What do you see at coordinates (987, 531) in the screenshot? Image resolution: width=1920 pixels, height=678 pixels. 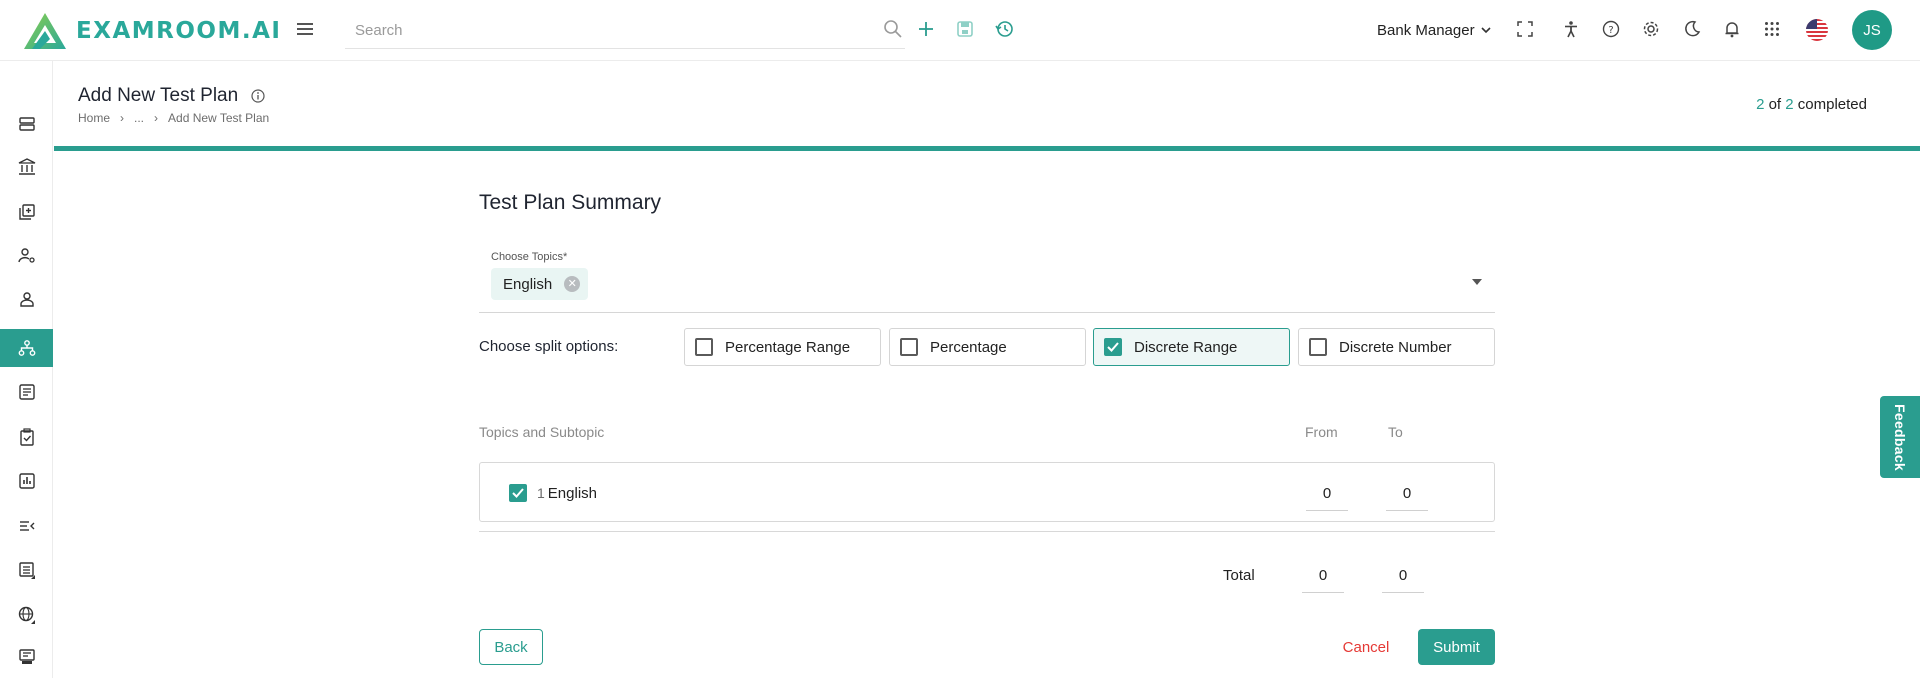 I see `divider` at bounding box center [987, 531].